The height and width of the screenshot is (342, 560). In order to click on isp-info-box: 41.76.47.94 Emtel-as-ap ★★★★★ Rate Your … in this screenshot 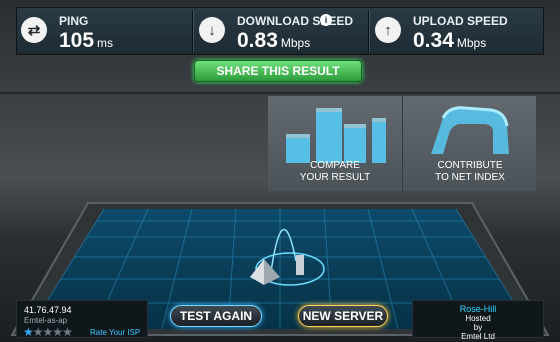, I will do `click(82, 319)`.